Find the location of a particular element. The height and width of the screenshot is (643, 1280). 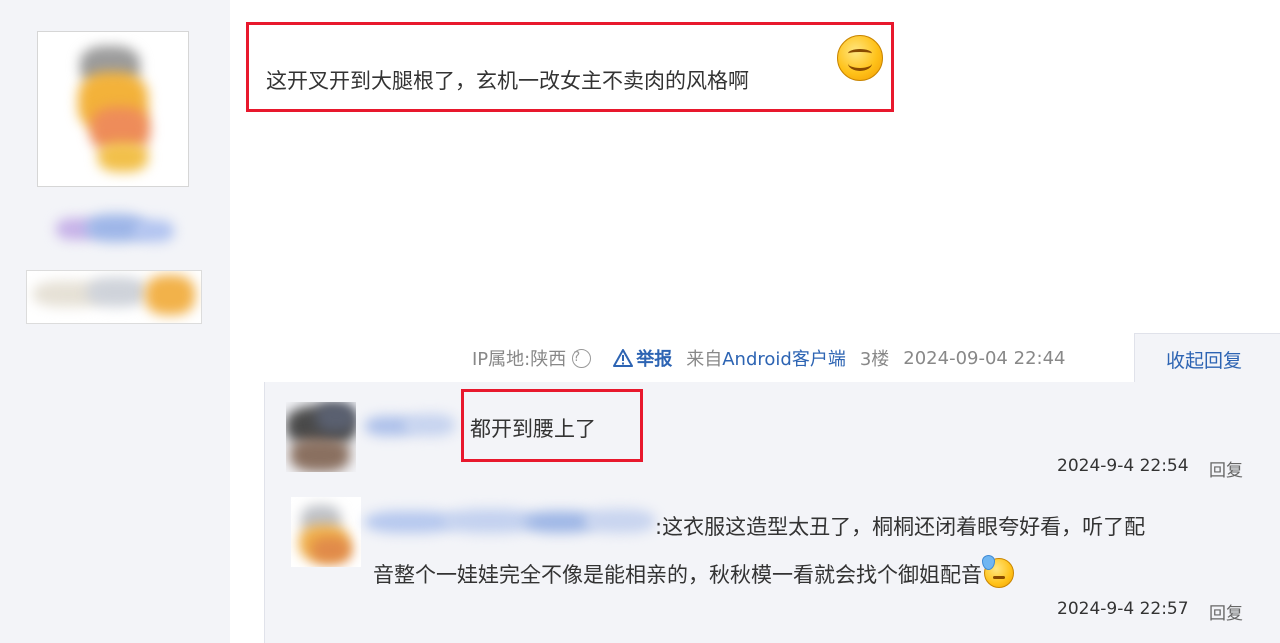

warning-icon is located at coordinates (623, 358).